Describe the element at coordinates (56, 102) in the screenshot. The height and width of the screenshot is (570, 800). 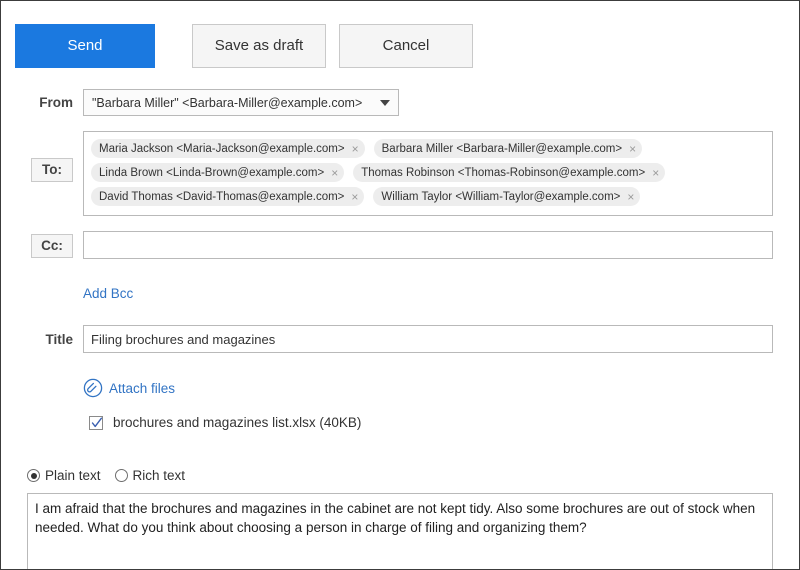
I see `from-label: From` at that location.